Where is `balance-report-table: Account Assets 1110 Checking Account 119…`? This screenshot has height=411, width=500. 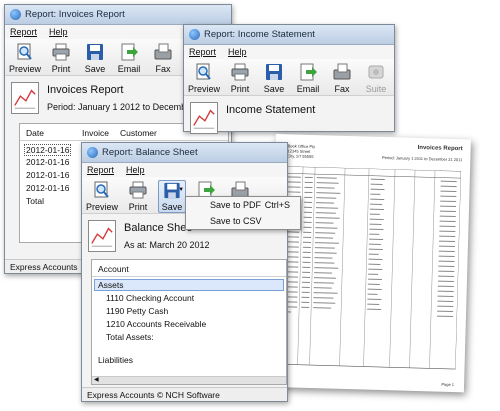 balance-report-table: Account Assets 1110 Checking Account 119… is located at coordinates (189, 322).